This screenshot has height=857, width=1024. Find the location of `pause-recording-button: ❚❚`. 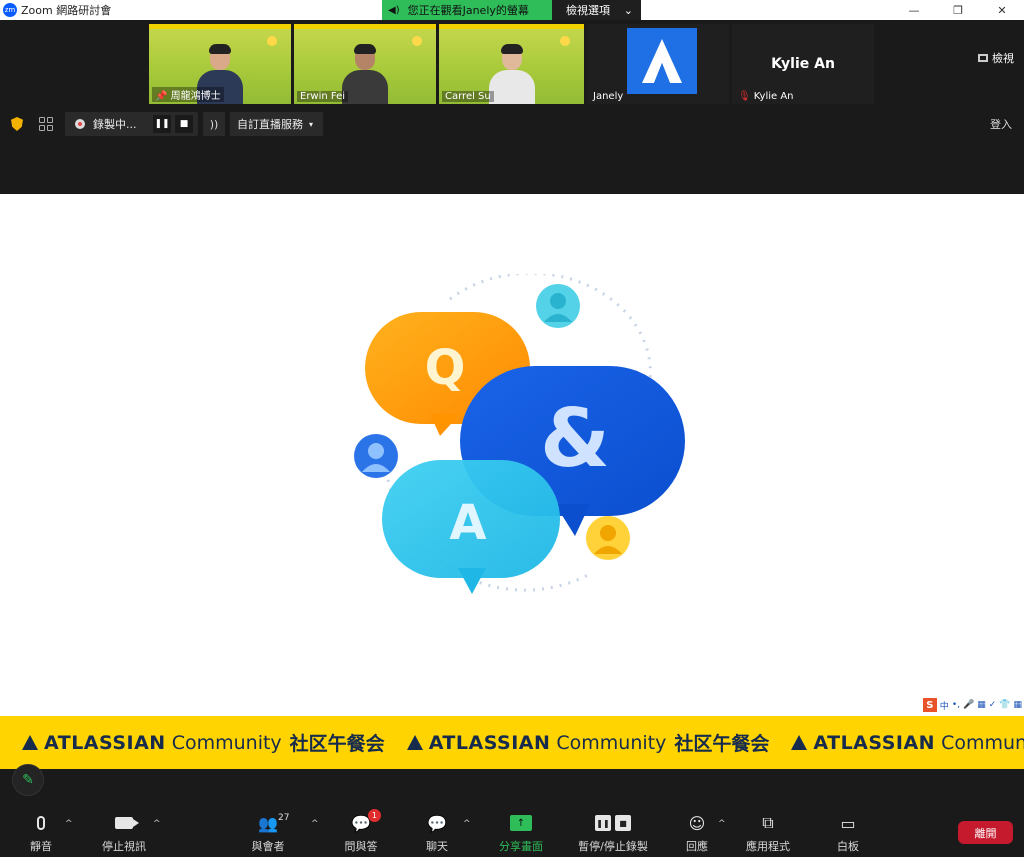

pause-recording-button: ❚❚ is located at coordinates (162, 124).